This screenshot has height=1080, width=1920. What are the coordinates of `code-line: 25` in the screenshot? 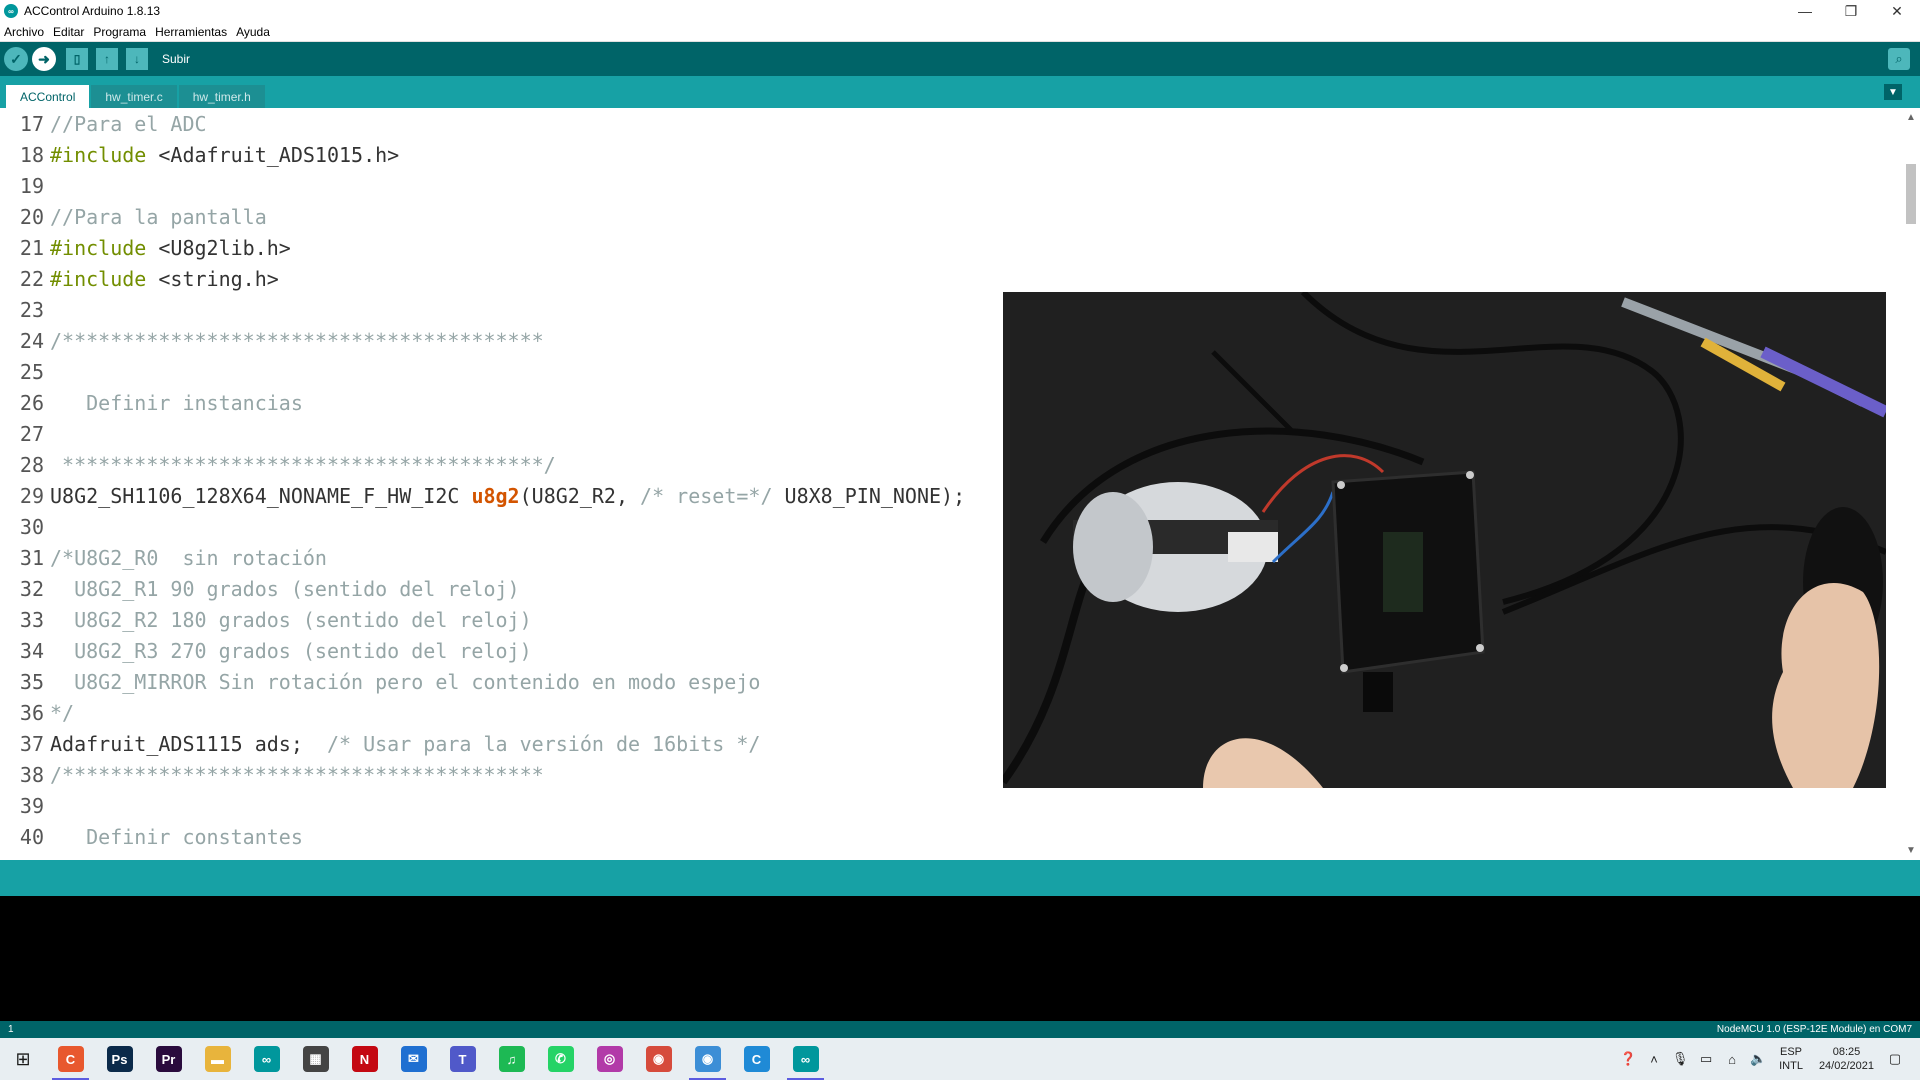 It's located at (25, 371).